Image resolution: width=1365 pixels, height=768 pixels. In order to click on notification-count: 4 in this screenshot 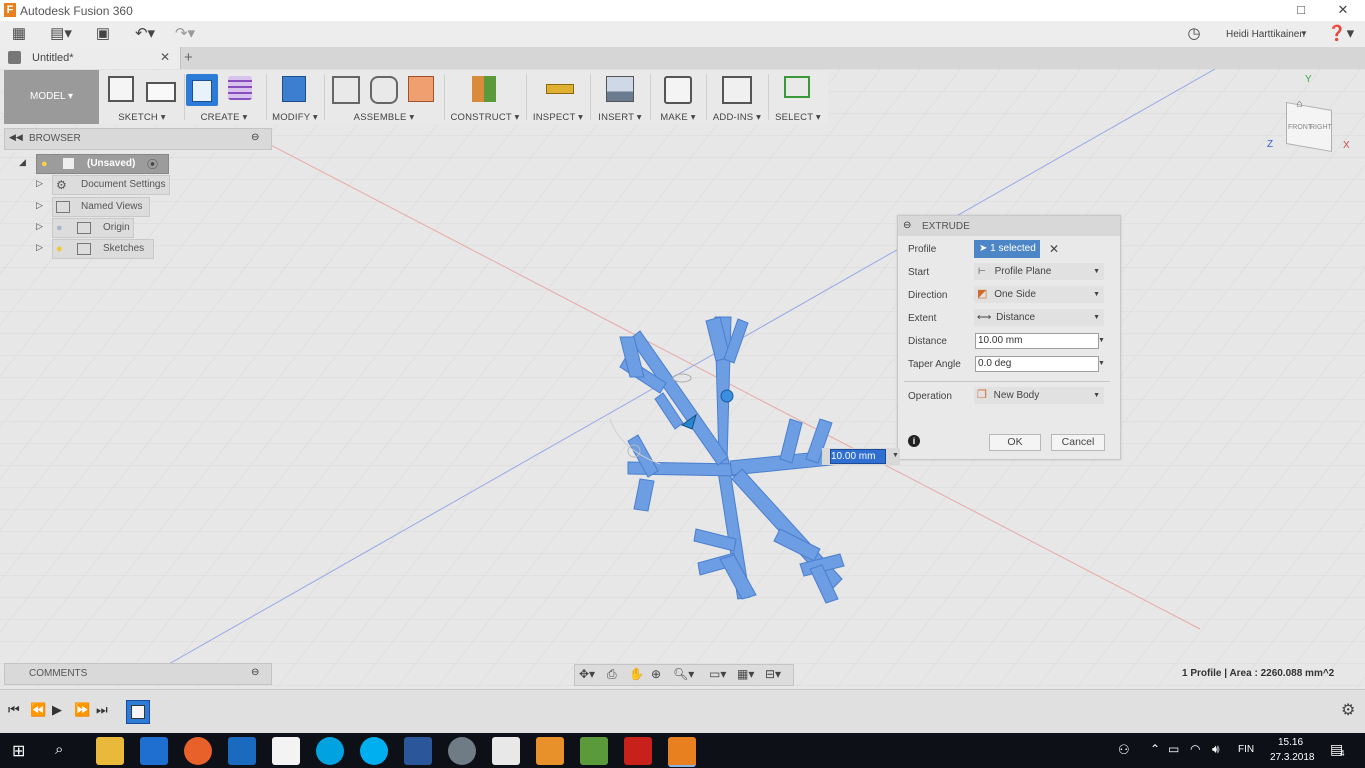, I will do `click(1342, 753)`.